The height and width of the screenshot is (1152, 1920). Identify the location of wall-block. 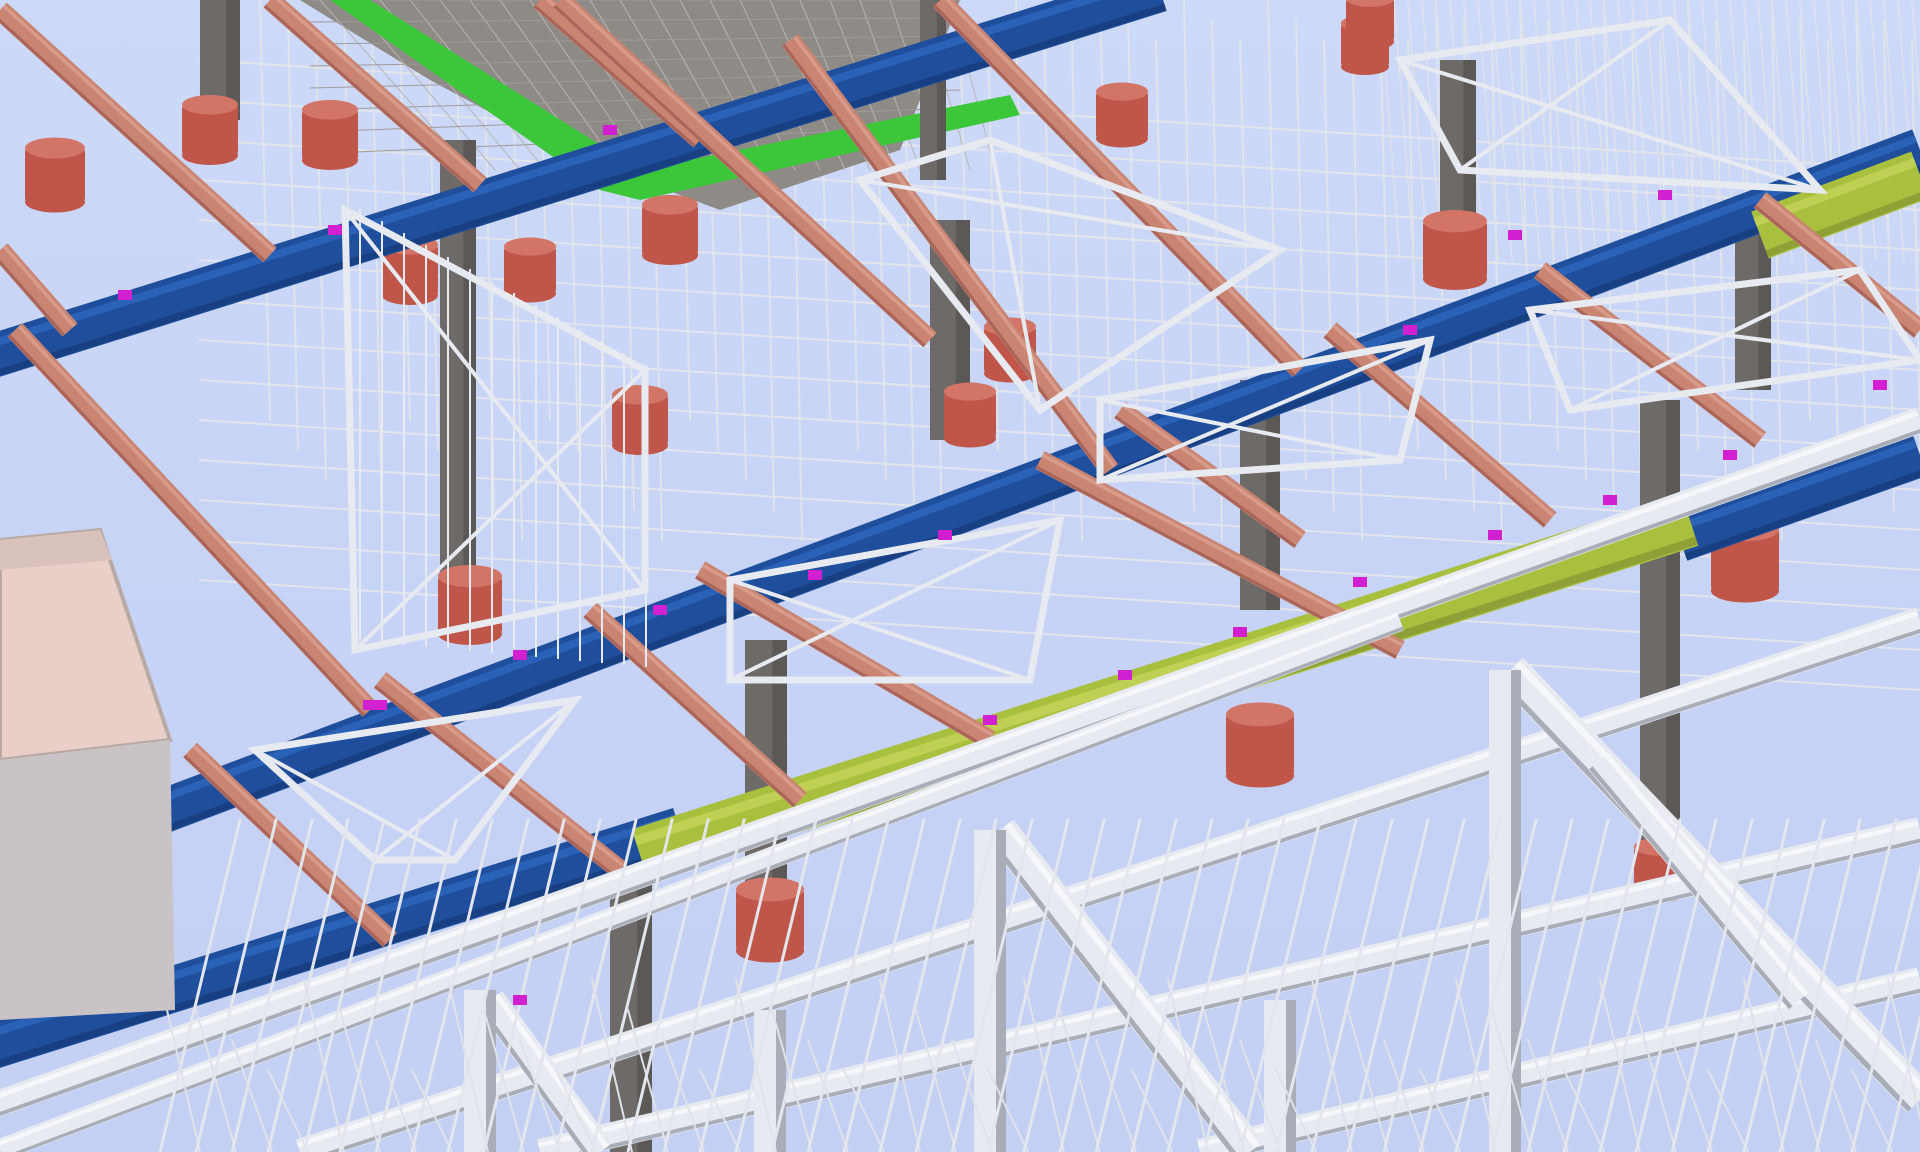
(87, 773).